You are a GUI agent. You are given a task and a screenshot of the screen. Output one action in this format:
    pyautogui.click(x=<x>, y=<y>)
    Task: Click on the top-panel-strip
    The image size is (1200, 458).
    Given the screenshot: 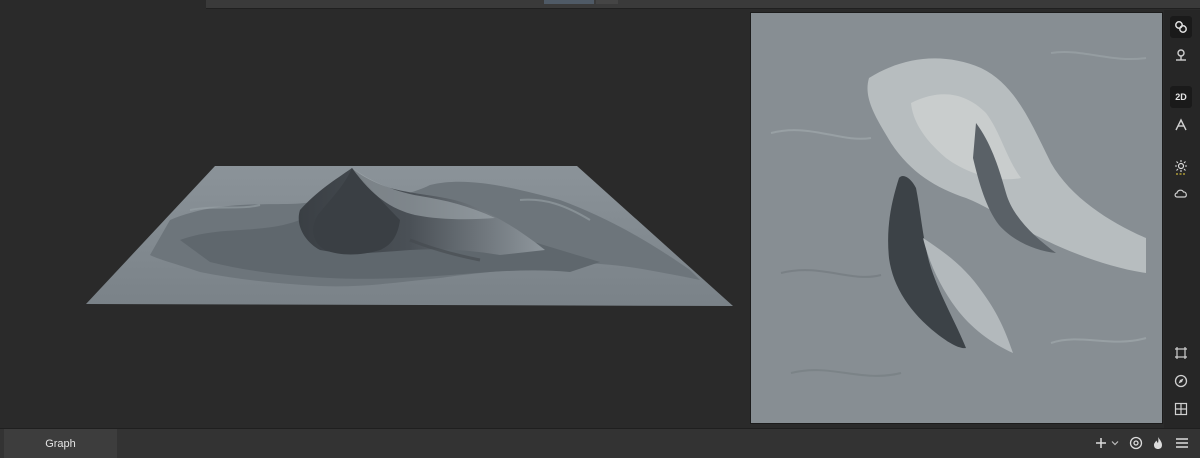 What is the action you would take?
    pyautogui.click(x=703, y=4)
    